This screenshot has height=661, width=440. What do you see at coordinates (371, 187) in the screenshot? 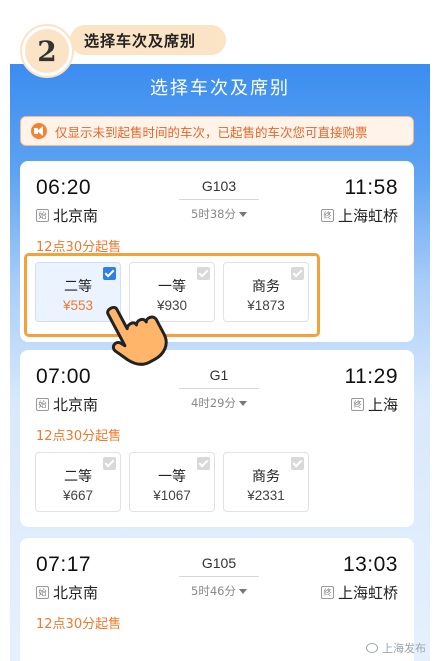
I see `arrive-time: 11:58` at bounding box center [371, 187].